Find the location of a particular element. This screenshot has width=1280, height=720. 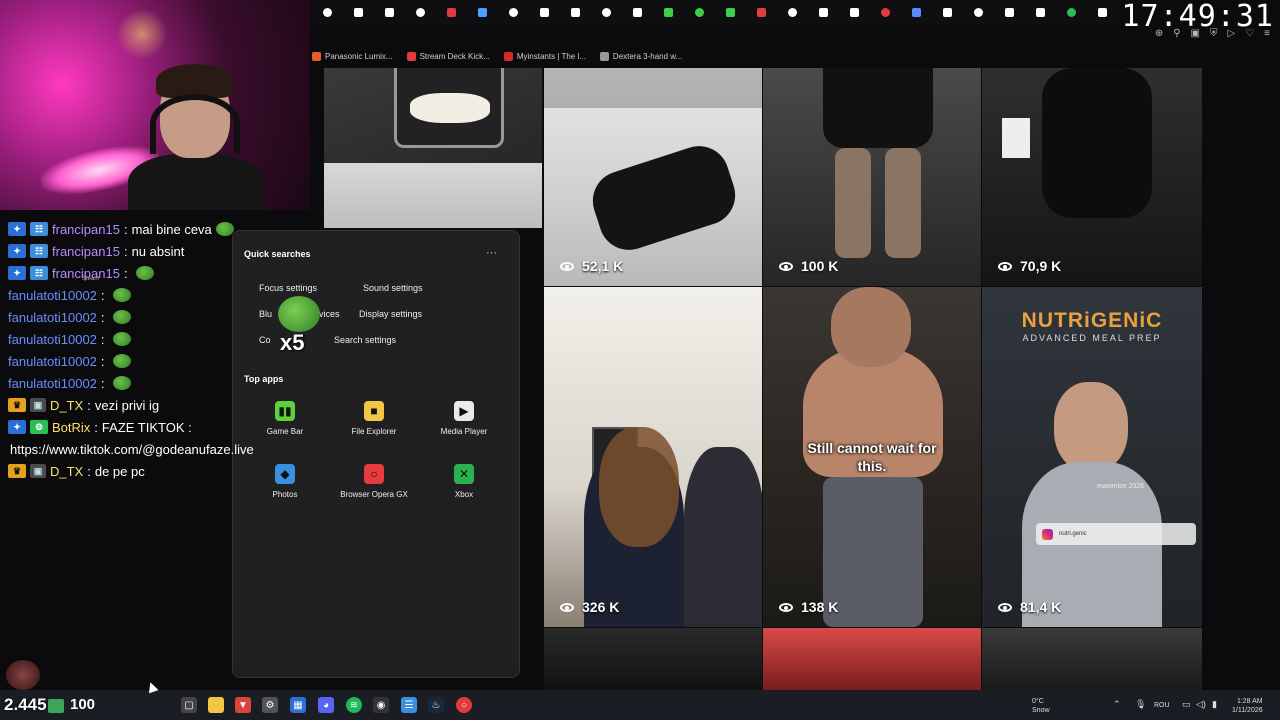

chat-link: https://www.tiktok.com/@godeanufaze.live is located at coordinates (160, 449).